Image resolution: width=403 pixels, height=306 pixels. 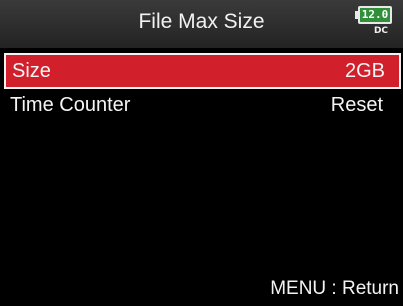 What do you see at coordinates (334, 289) in the screenshot?
I see `menu-return-hint: MENU : Return` at bounding box center [334, 289].